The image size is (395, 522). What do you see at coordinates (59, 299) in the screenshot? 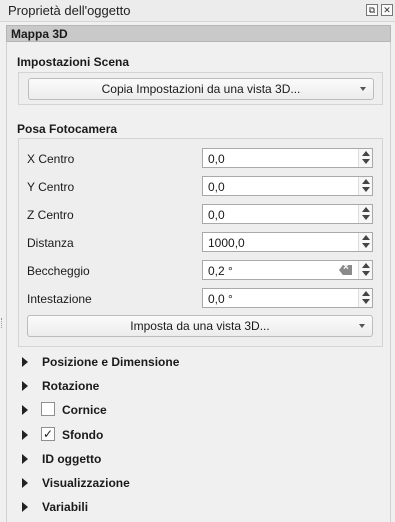
I see `heading-label: Intestazione` at bounding box center [59, 299].